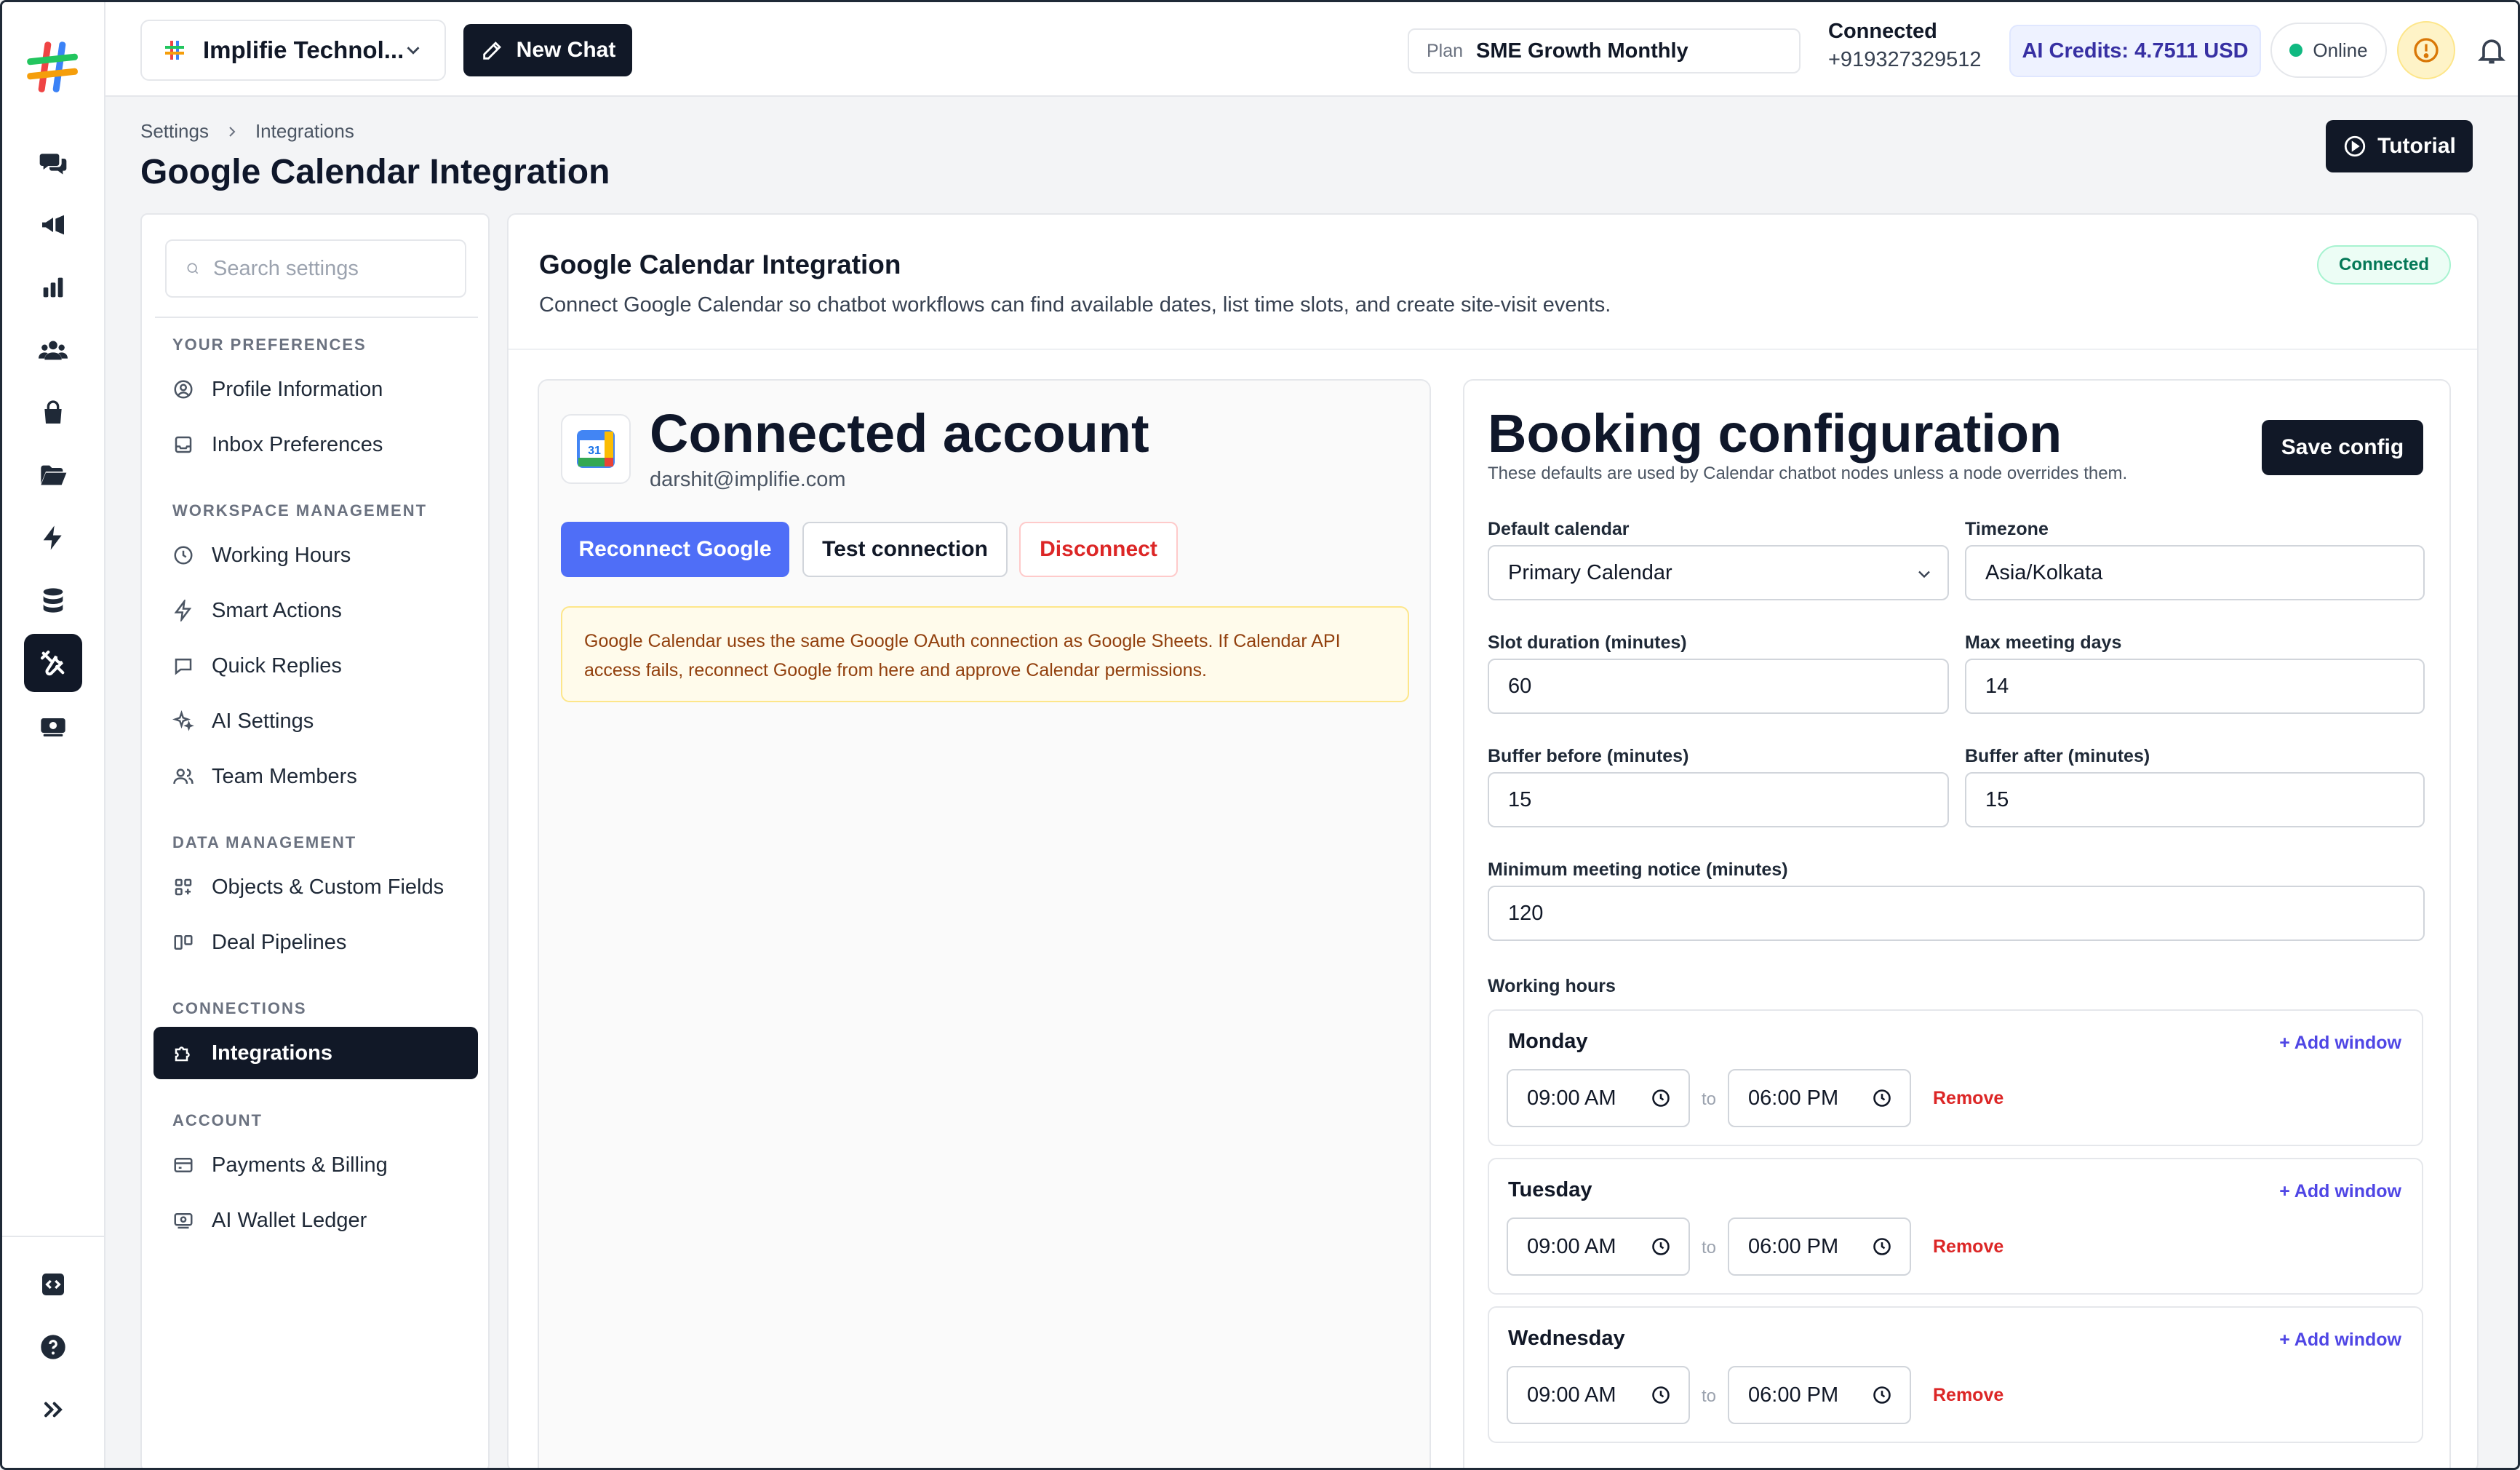 The width and height of the screenshot is (2520, 1470). Describe the element at coordinates (1718, 686) in the screenshot. I see `slot-duration-field: 60` at that location.